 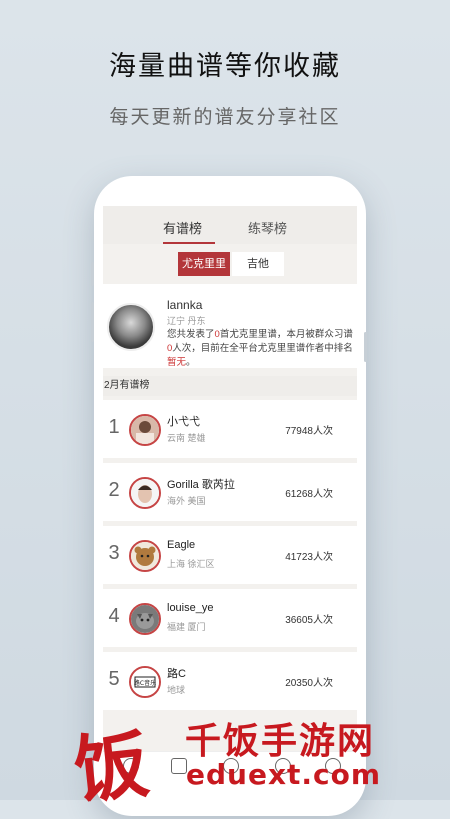 What do you see at coordinates (189, 243) in the screenshot?
I see `tab-underline` at bounding box center [189, 243].